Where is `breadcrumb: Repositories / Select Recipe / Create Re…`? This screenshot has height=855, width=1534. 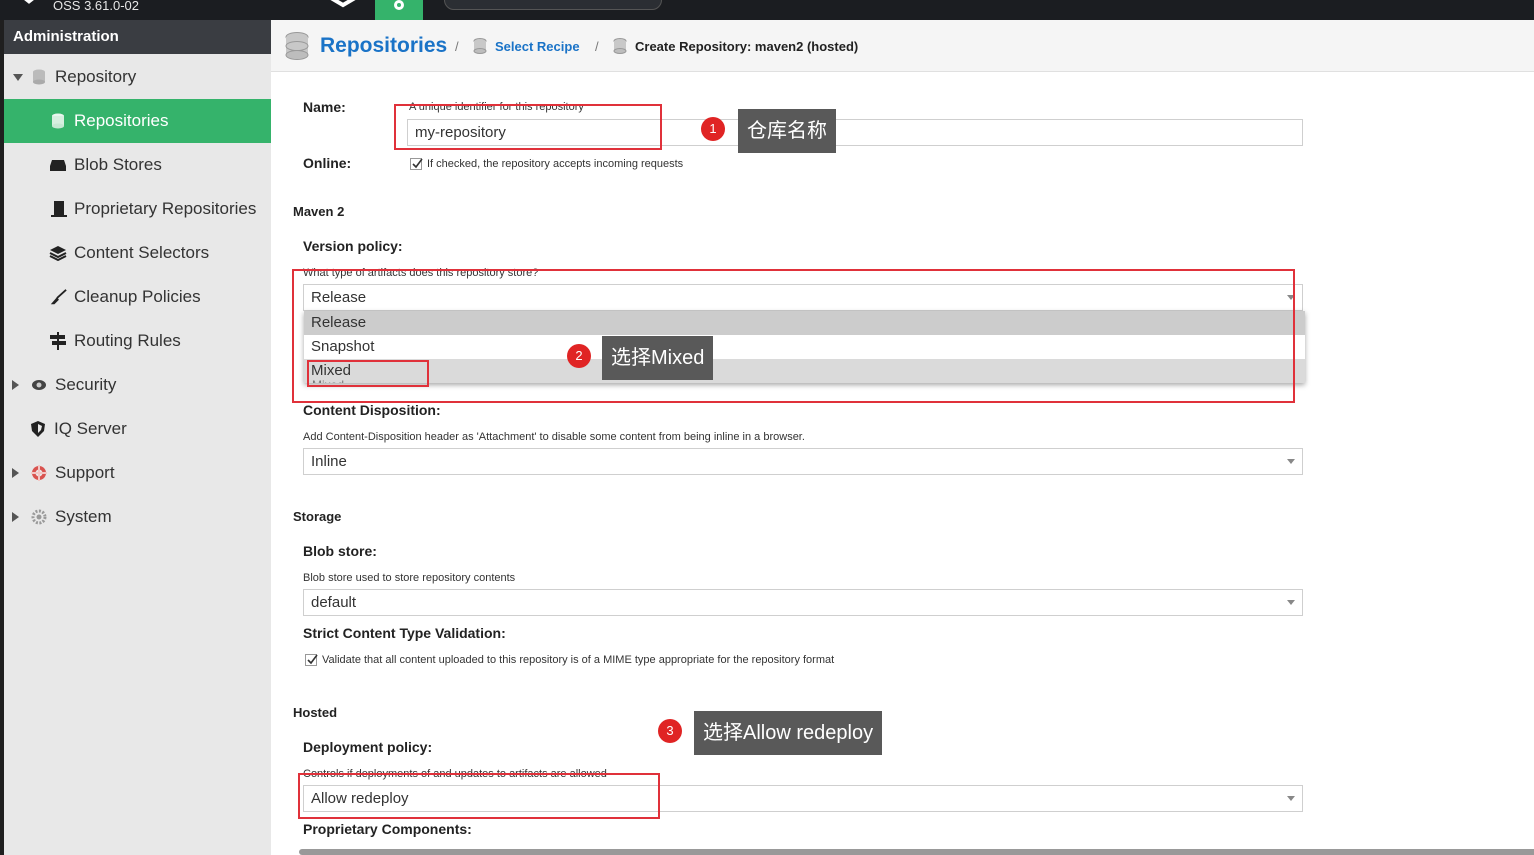 breadcrumb: Repositories / Select Recipe / Create Re… is located at coordinates (902, 46).